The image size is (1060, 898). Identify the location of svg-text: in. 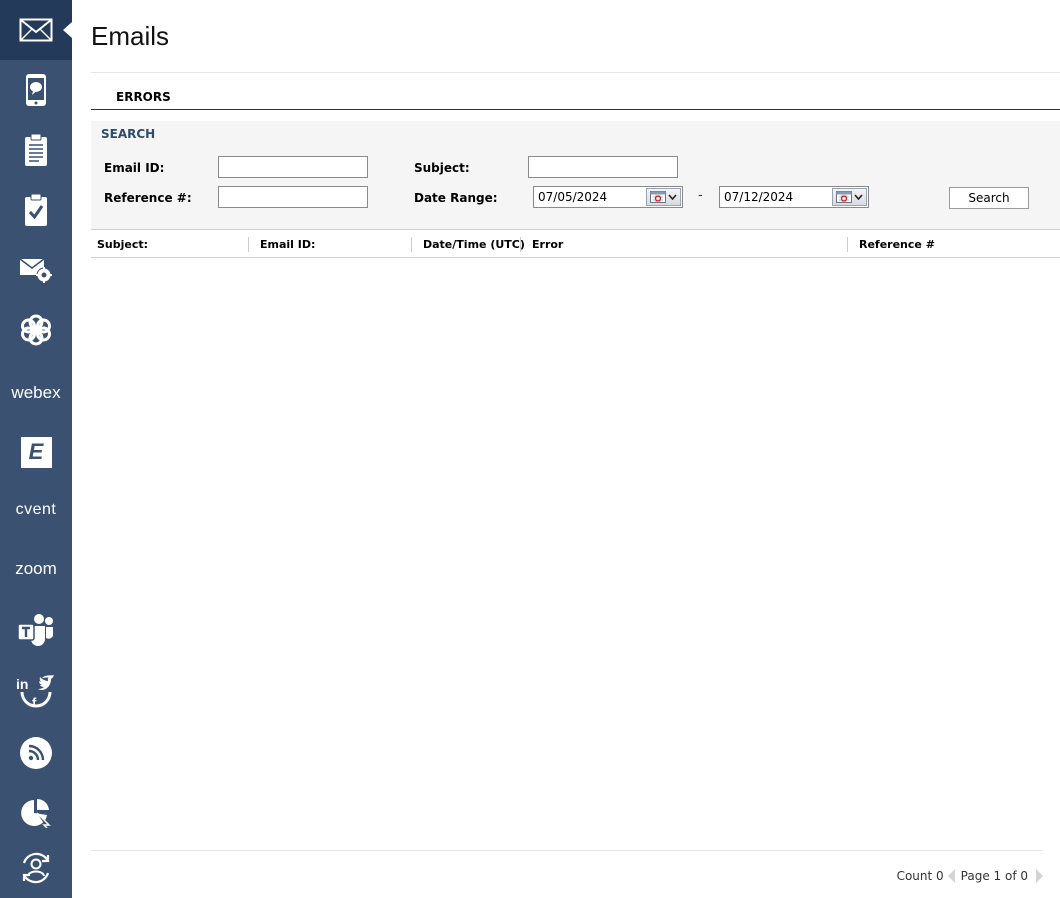
(22, 684).